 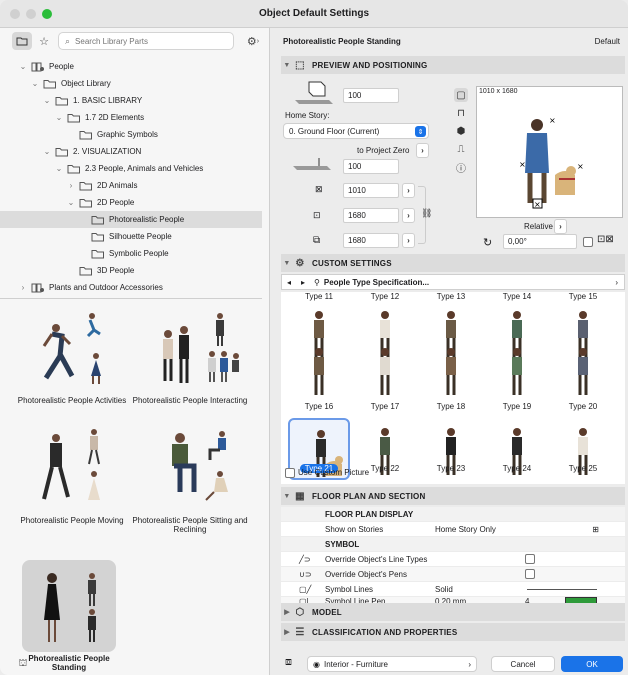 What do you see at coordinates (461, 95) in the screenshot?
I see `view-2d-icon: ▢` at bounding box center [461, 95].